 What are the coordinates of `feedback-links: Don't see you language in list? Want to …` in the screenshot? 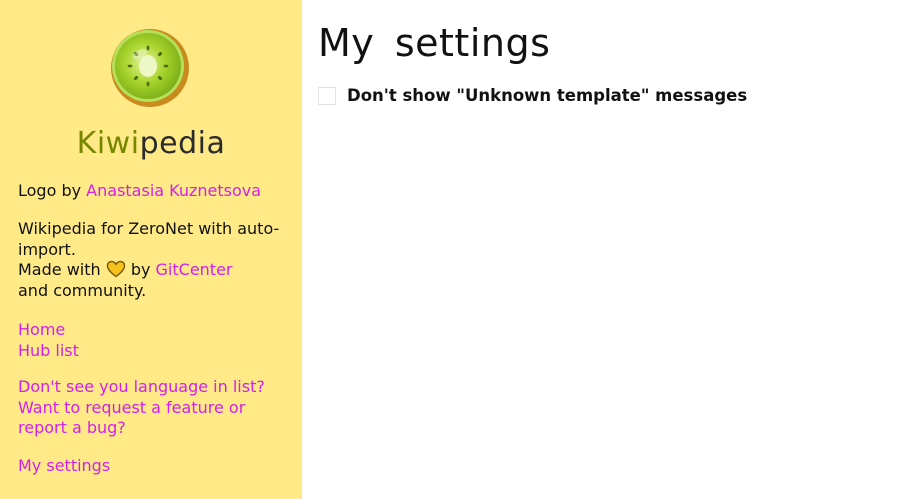 It's located at (153, 408).